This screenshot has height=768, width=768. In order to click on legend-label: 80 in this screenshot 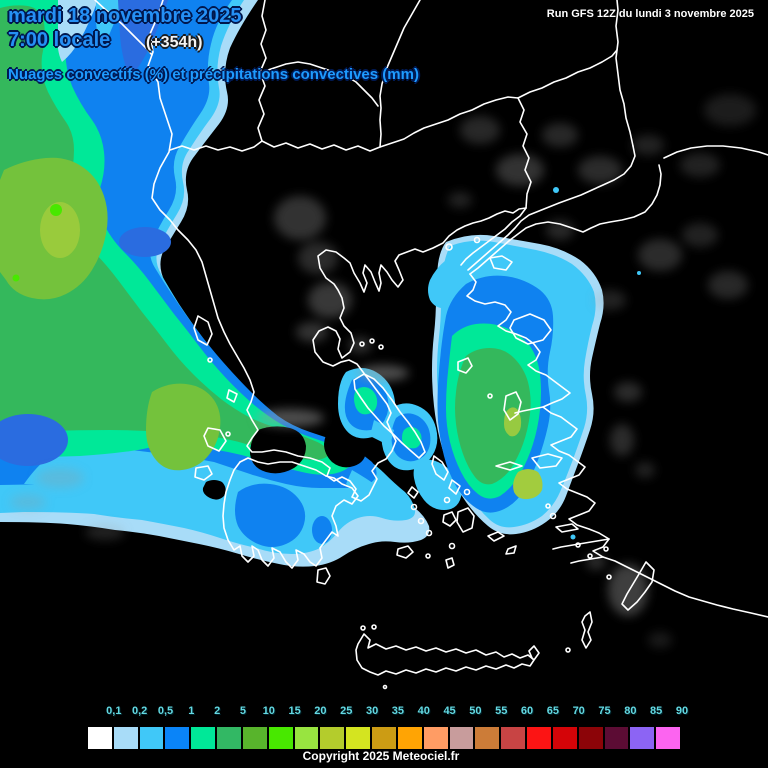, I will do `click(630, 711)`.